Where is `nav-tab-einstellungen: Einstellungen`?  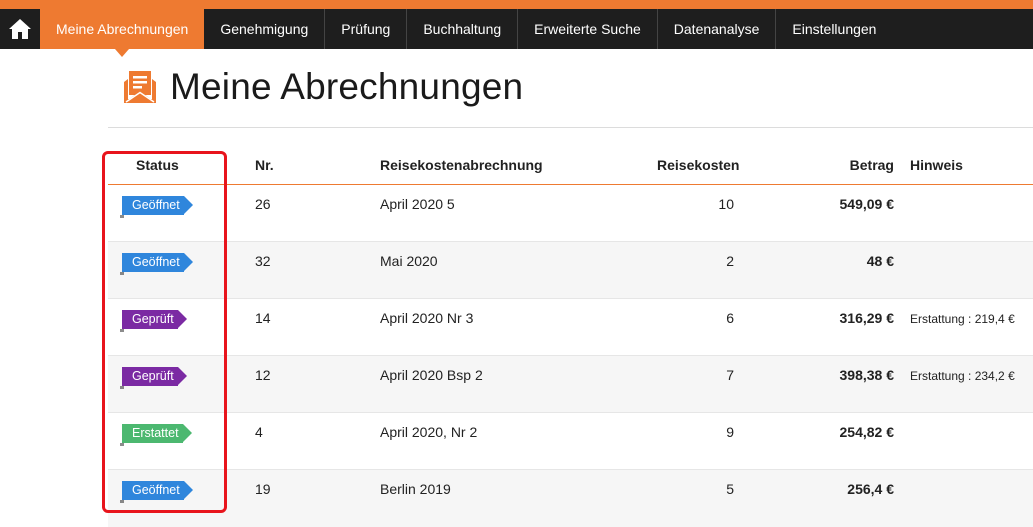 nav-tab-einstellungen: Einstellungen is located at coordinates (833, 29).